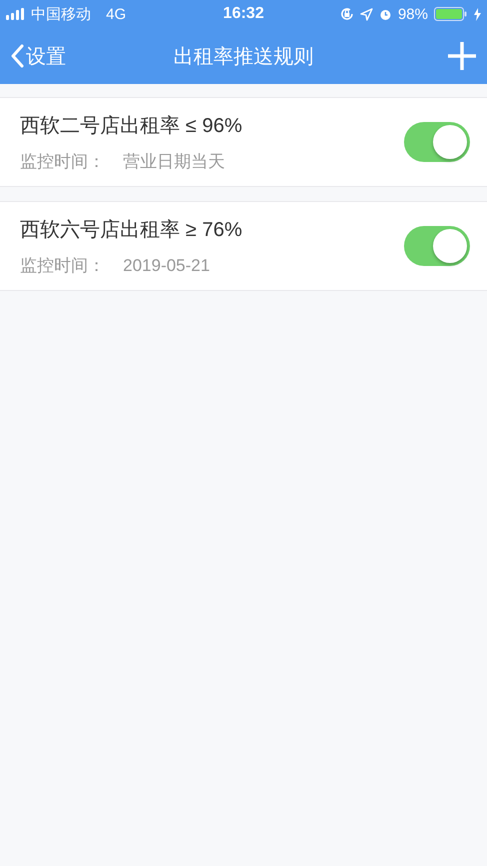 The width and height of the screenshot is (487, 866). What do you see at coordinates (166, 266) in the screenshot?
I see `monitor-time-value: 2019-05-21` at bounding box center [166, 266].